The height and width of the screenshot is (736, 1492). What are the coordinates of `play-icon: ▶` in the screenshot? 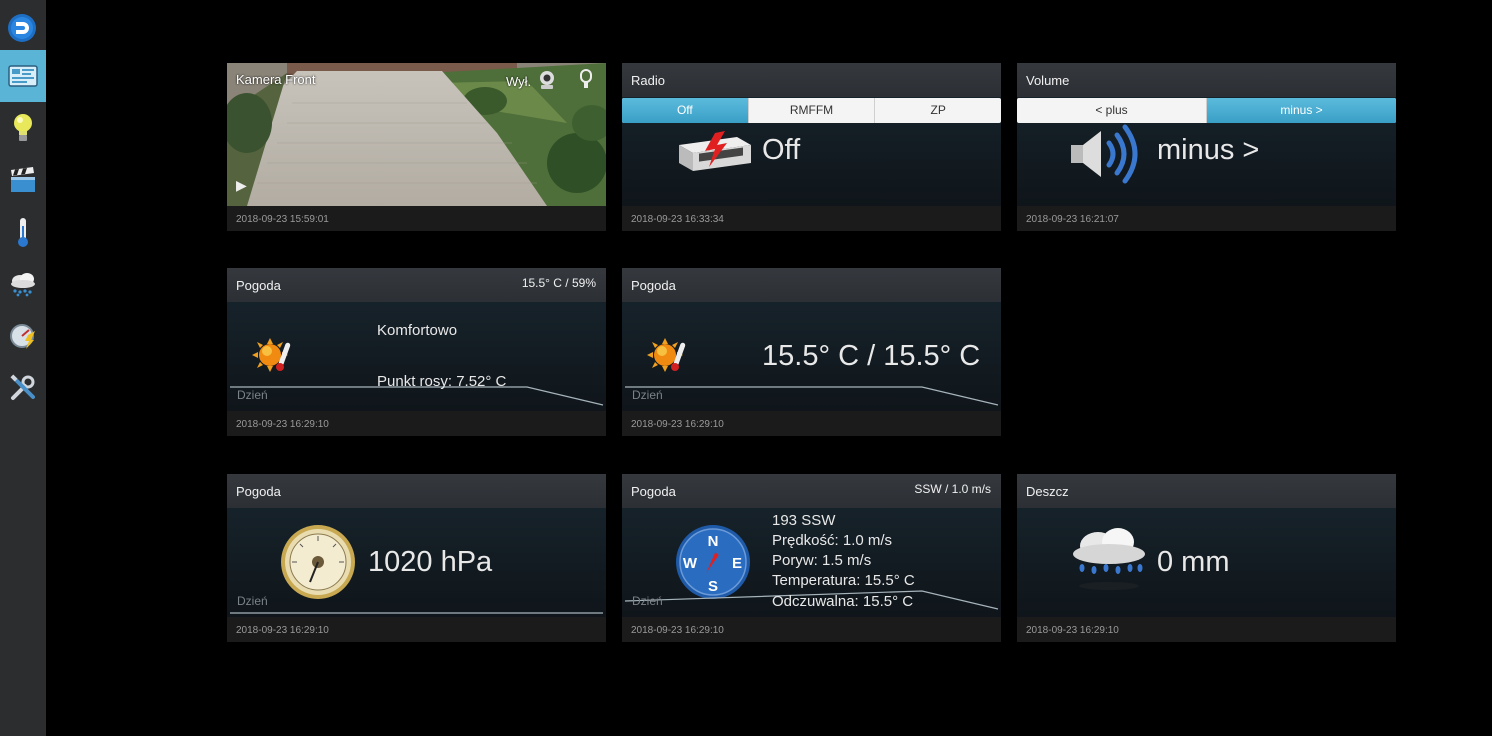 It's located at (241, 185).